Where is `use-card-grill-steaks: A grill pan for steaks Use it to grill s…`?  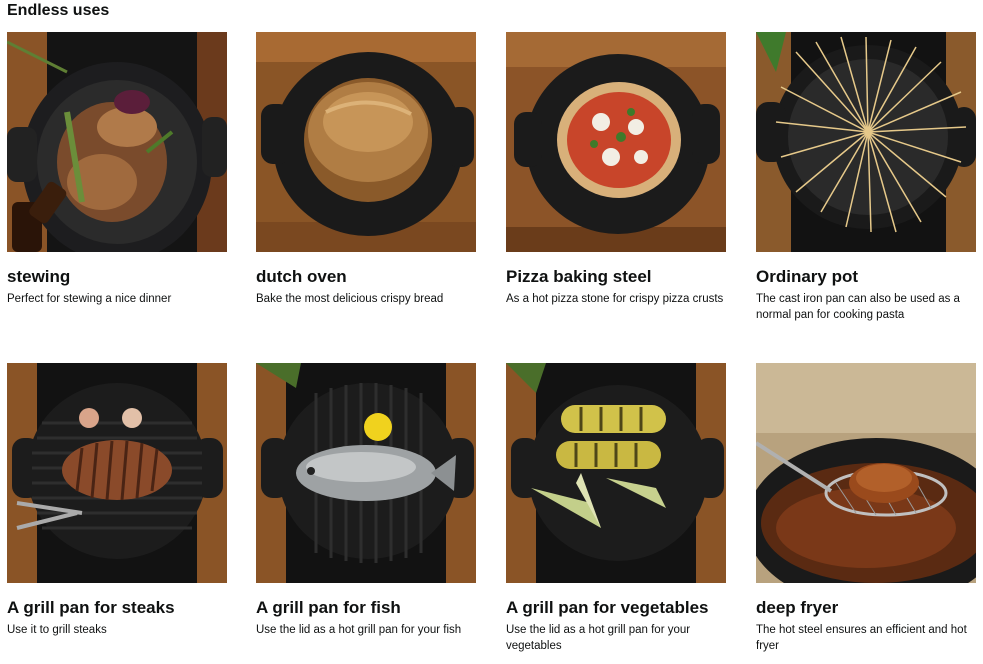 use-card-grill-steaks: A grill pan for steaks Use it to grill s… is located at coordinates (117, 500).